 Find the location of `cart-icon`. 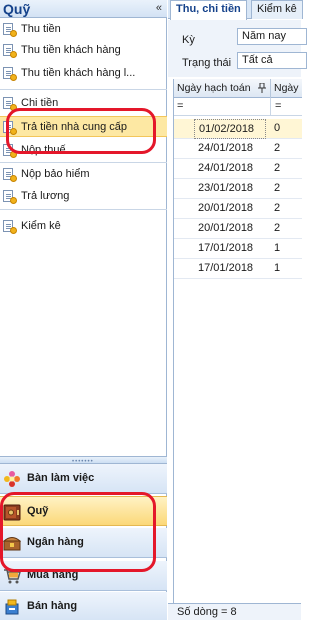

cart-icon is located at coordinates (12, 576).